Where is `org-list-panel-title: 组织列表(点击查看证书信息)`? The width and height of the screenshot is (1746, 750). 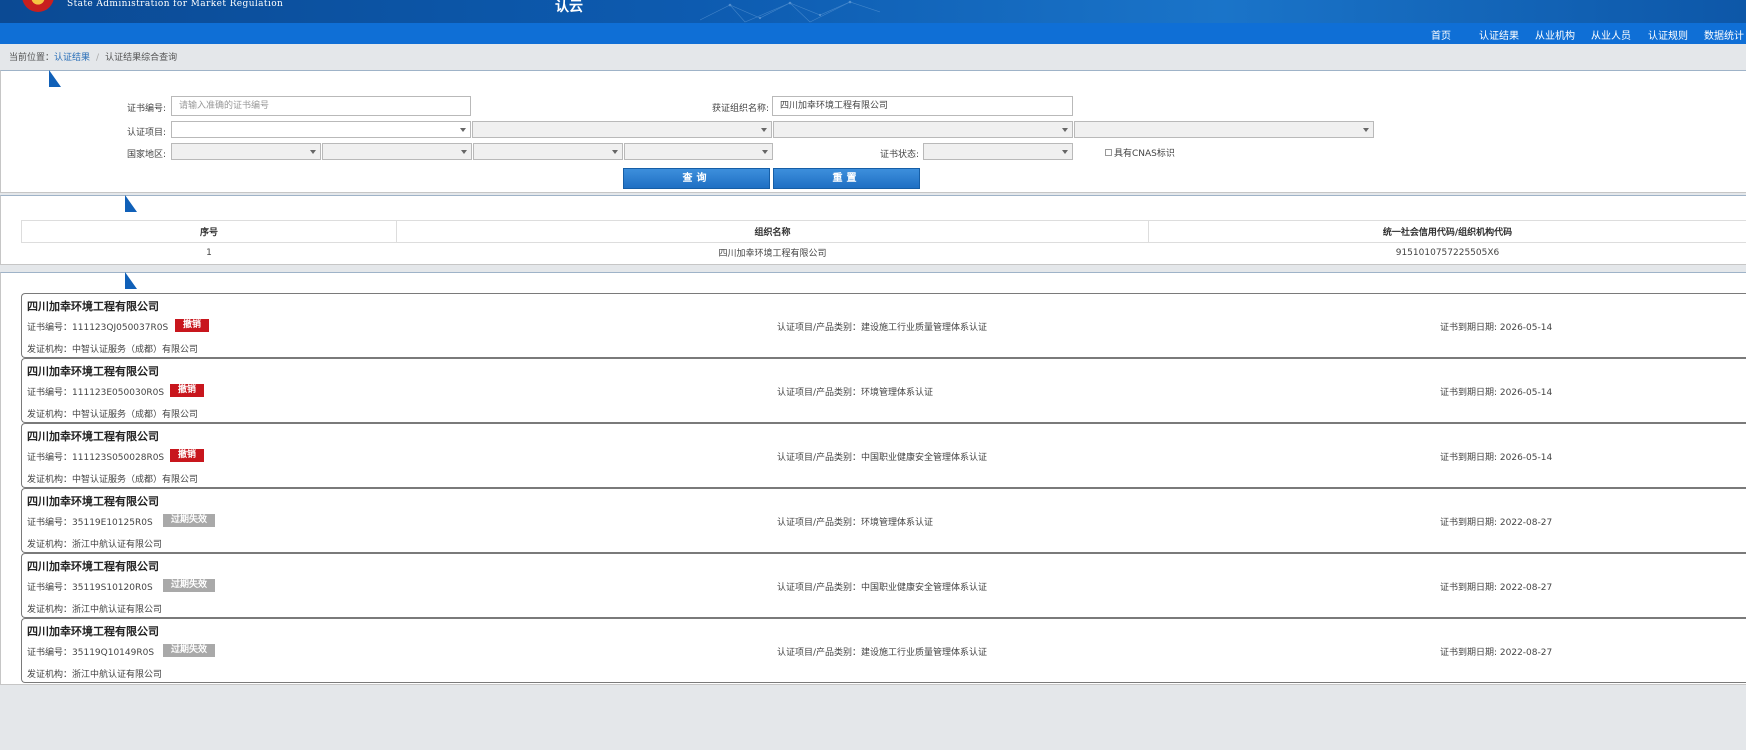
org-list-panel-title: 组织列表(点击查看证书信息) is located at coordinates (69, 203).